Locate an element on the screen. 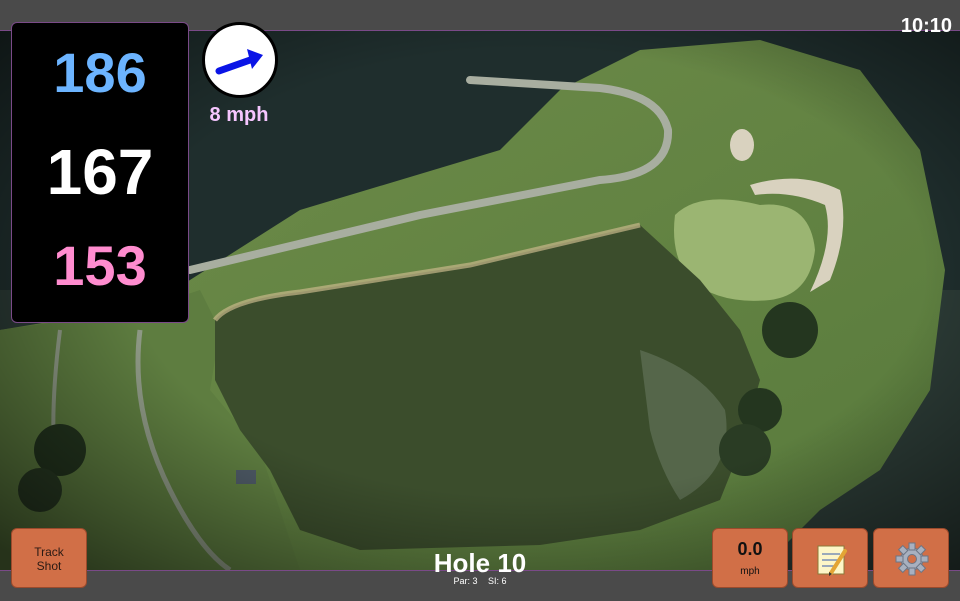 This screenshot has width=960, height=601. wind-indicator is located at coordinates (240, 60).